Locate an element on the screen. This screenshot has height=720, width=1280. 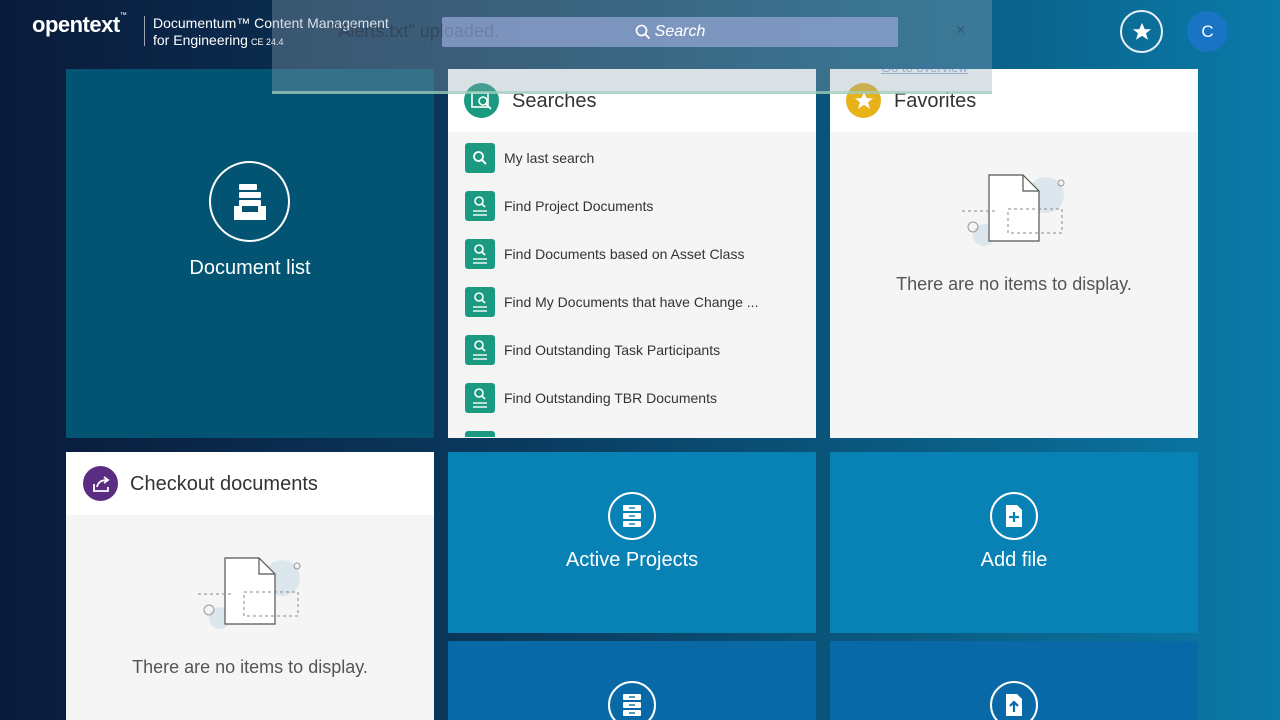
cabinet-tile is located at coordinates (632, 680).